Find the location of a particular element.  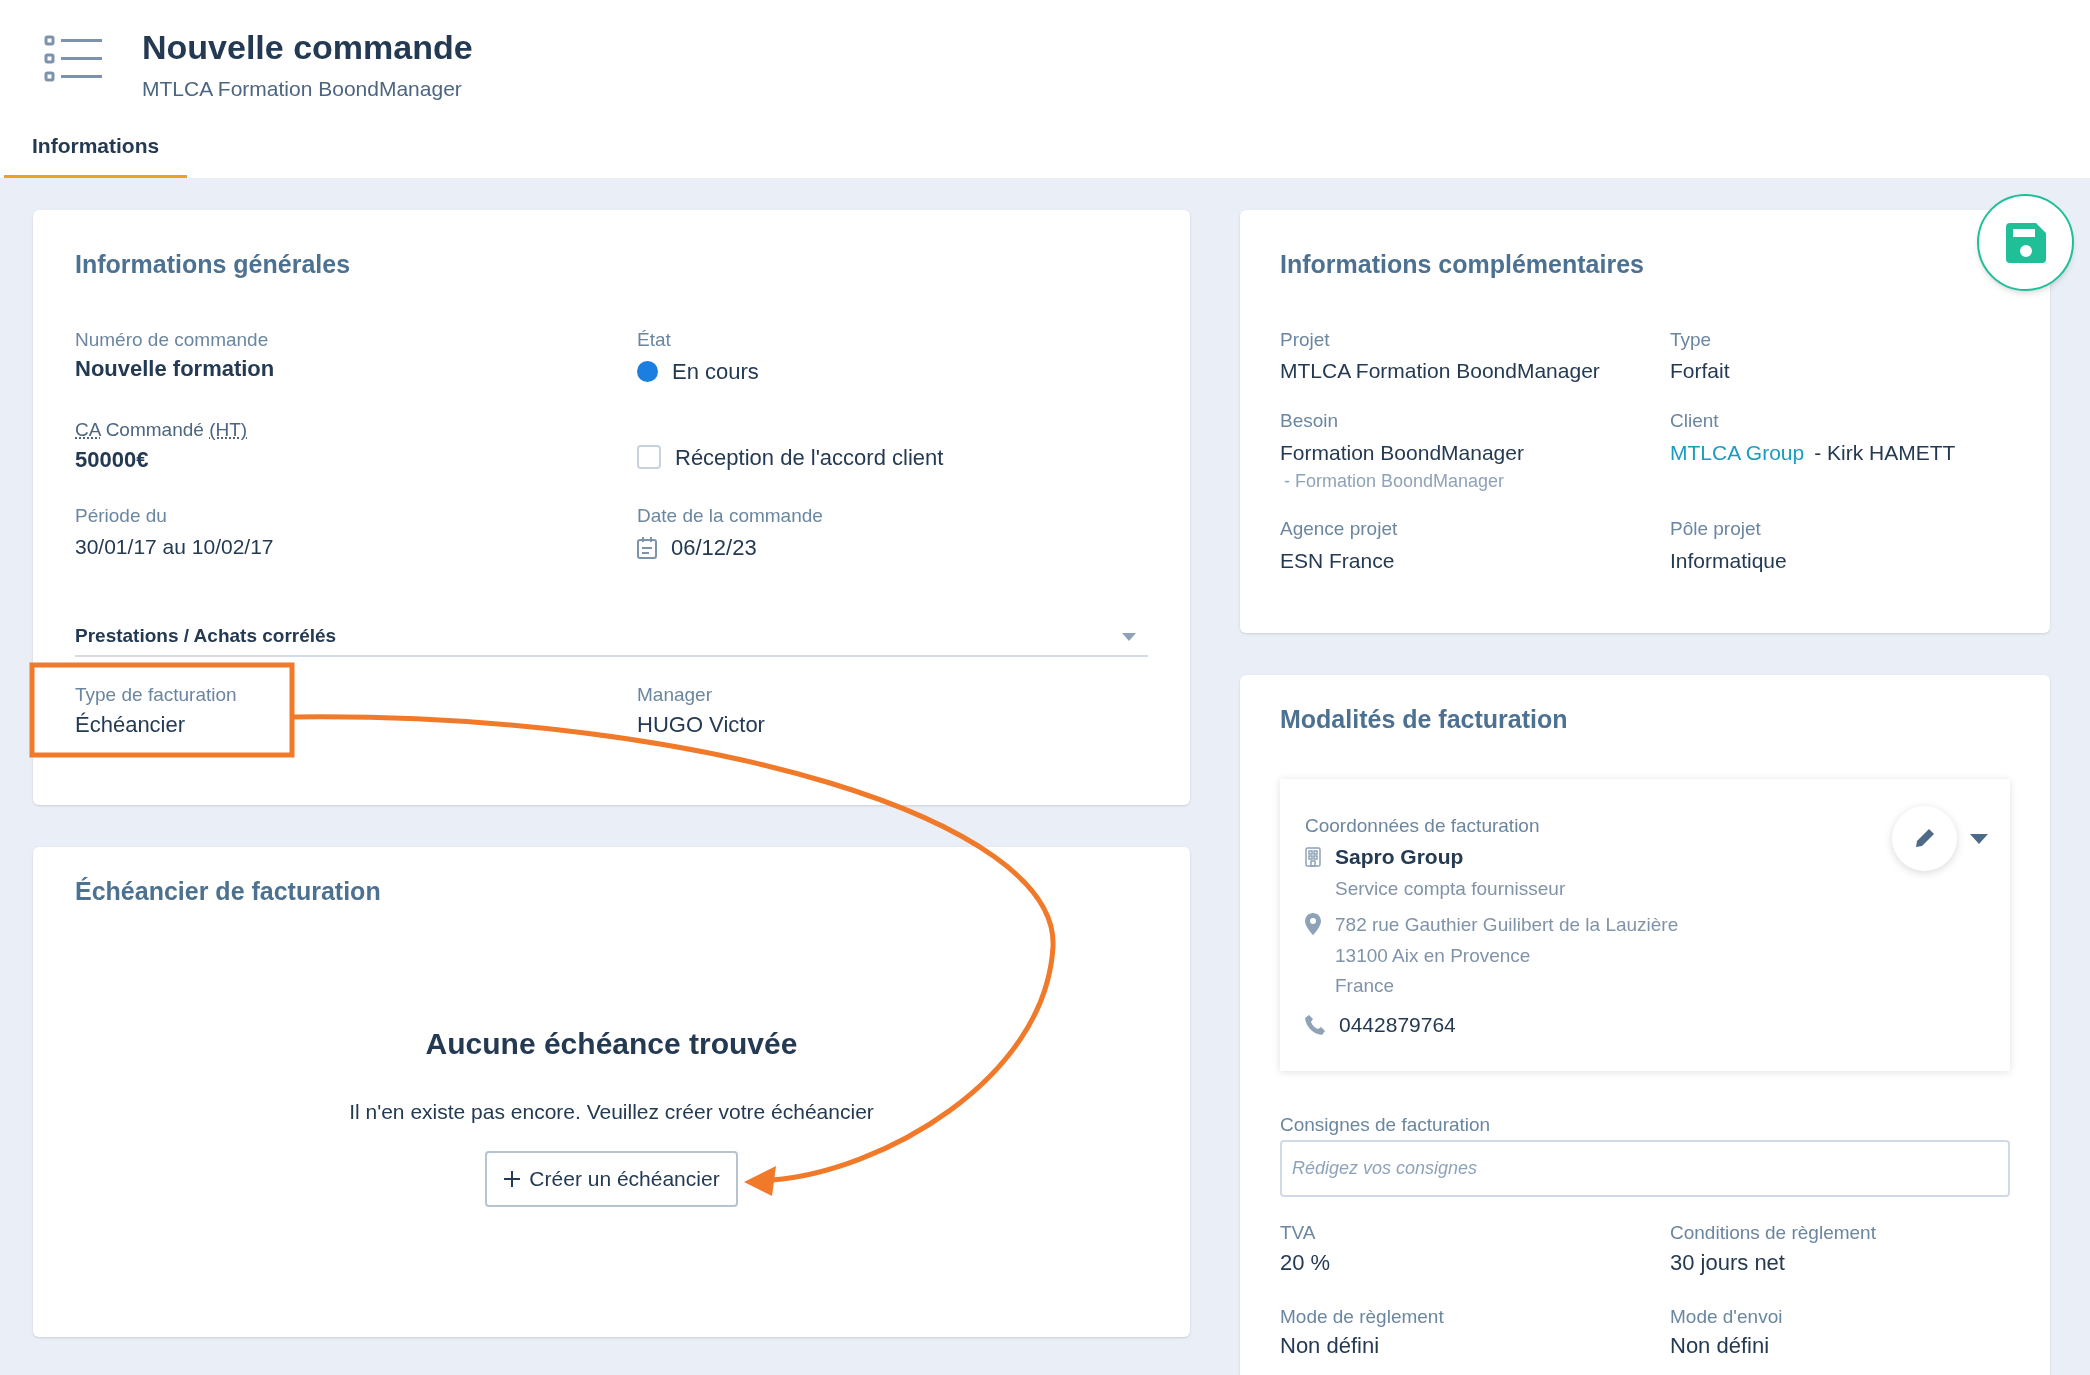

building-icon is located at coordinates (1313, 857).